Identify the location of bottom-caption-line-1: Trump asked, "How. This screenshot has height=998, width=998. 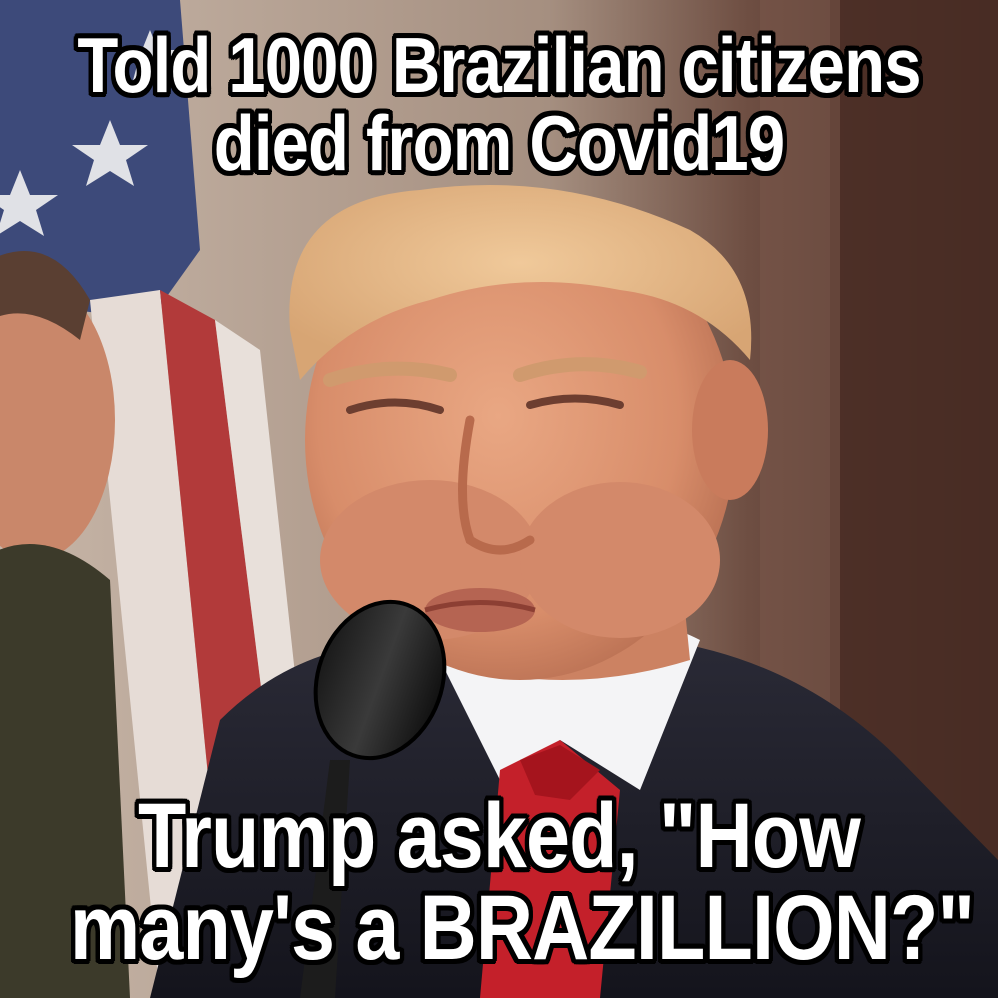
(499, 836).